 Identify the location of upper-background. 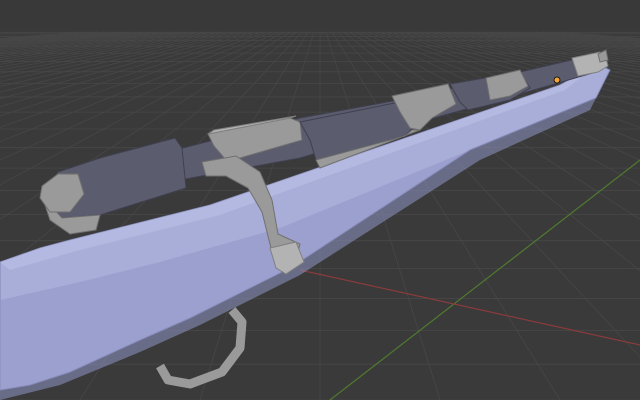
(320, 15).